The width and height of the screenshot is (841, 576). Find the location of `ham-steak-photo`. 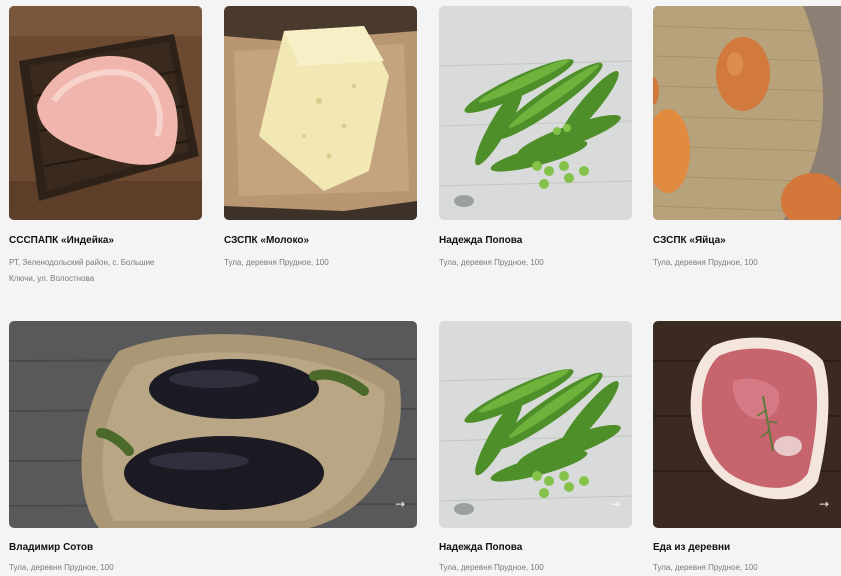

ham-steak-photo is located at coordinates (747, 424).